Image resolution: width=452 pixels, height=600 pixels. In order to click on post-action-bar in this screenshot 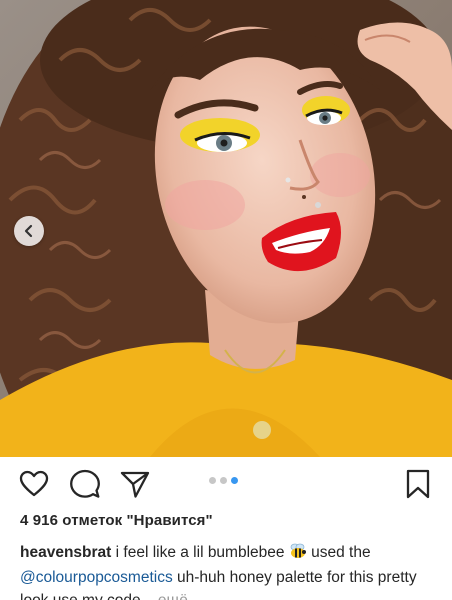, I will do `click(226, 484)`.